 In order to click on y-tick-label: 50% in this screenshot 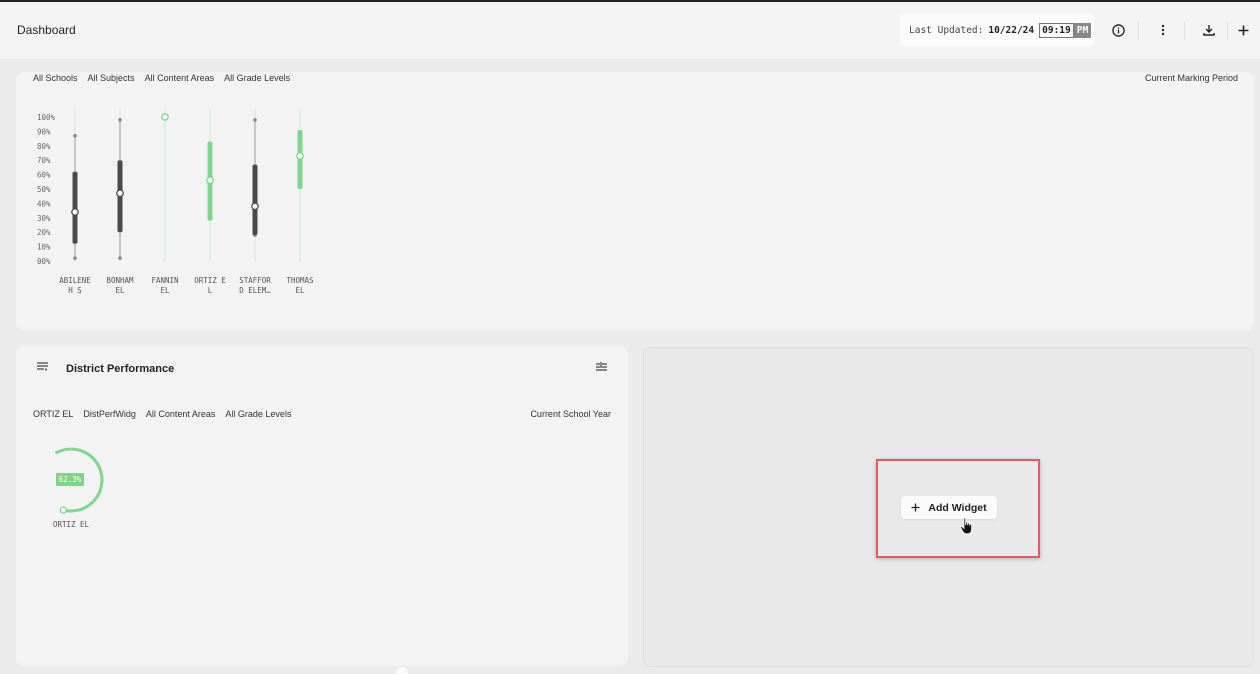, I will do `click(44, 189)`.